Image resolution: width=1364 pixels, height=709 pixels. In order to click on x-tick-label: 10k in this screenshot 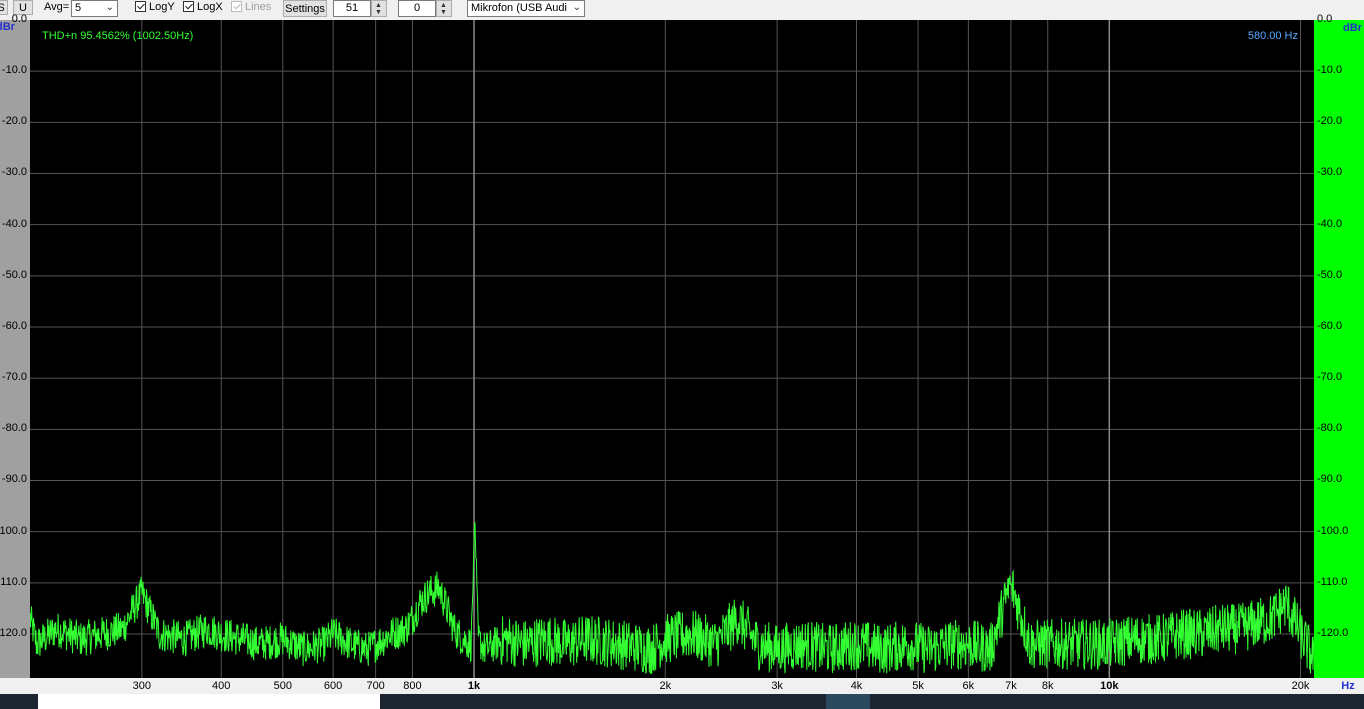, I will do `click(1109, 686)`.